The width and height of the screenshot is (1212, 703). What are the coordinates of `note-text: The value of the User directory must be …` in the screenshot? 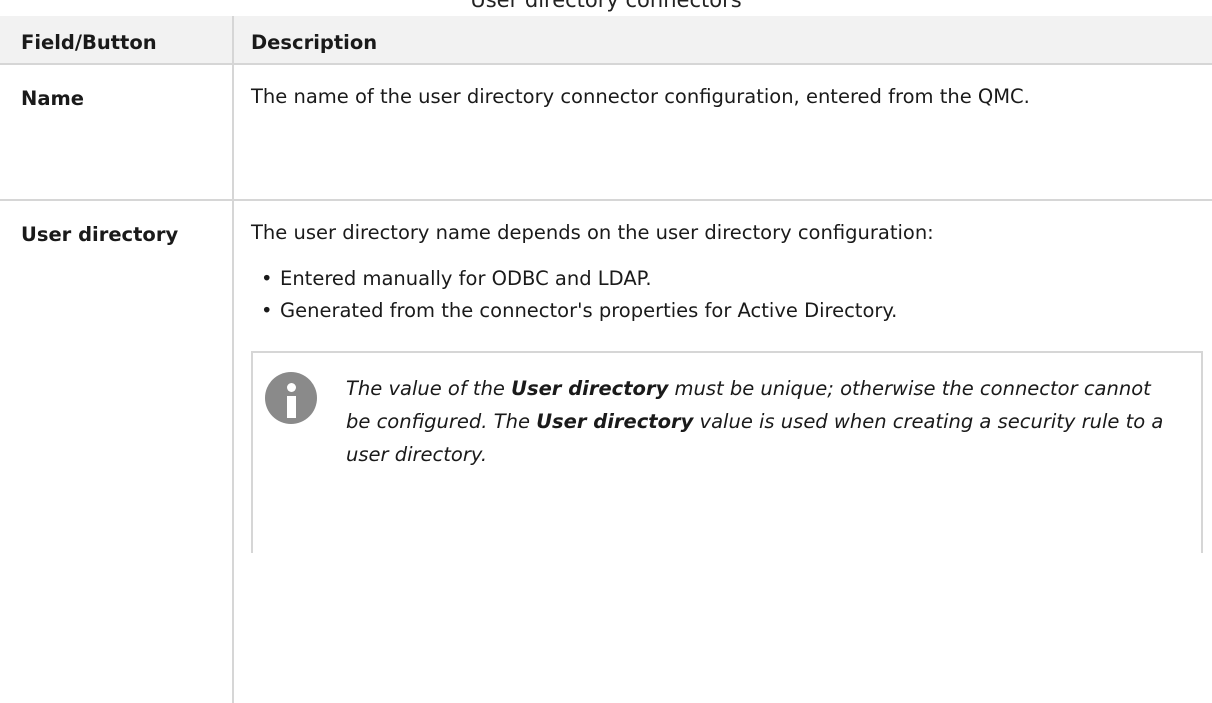 It's located at (763, 421).